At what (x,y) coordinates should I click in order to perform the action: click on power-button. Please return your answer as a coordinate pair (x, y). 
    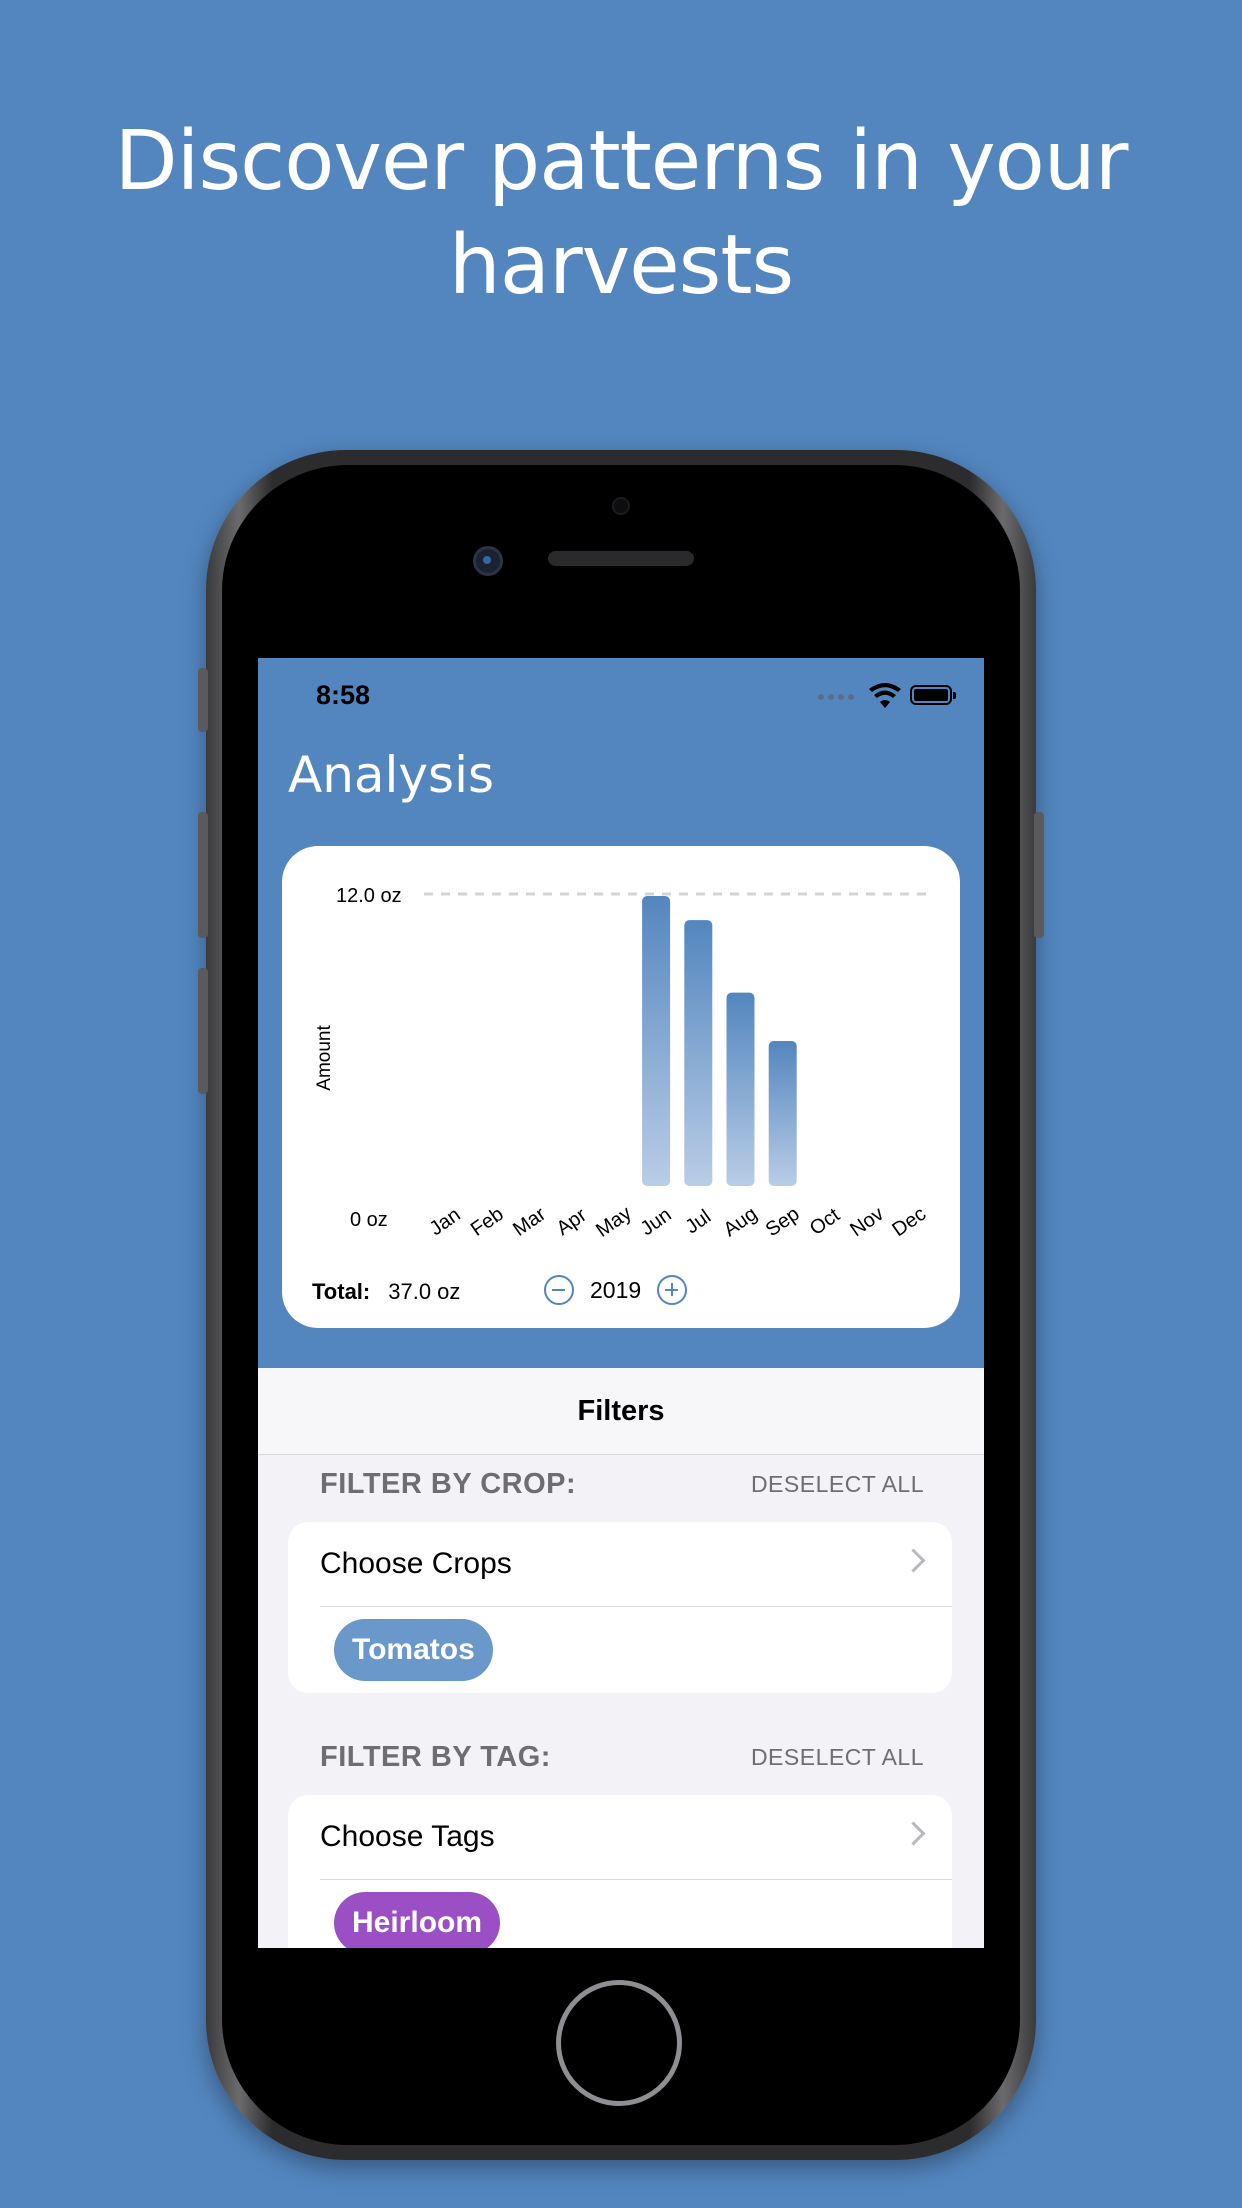
    Looking at the image, I should click on (1039, 875).